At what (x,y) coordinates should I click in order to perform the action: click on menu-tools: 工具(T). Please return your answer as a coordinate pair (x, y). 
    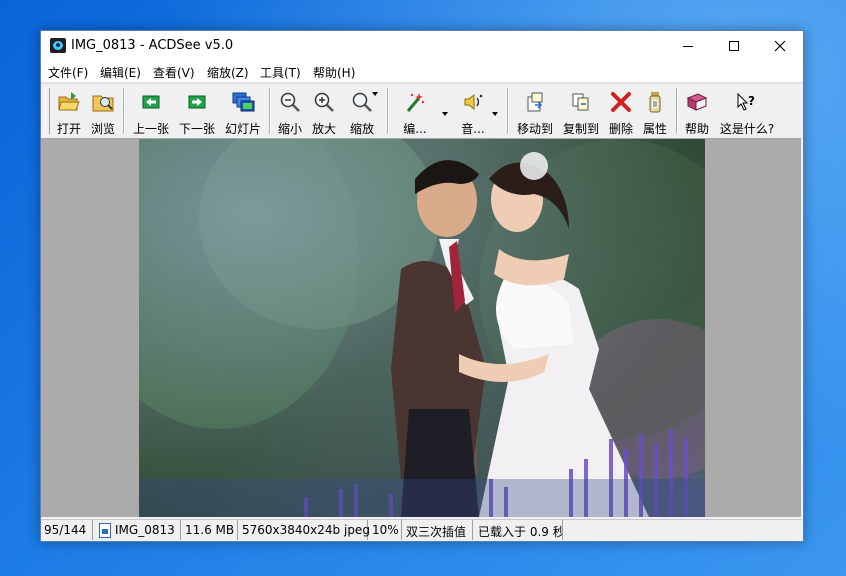
    Looking at the image, I should click on (280, 72).